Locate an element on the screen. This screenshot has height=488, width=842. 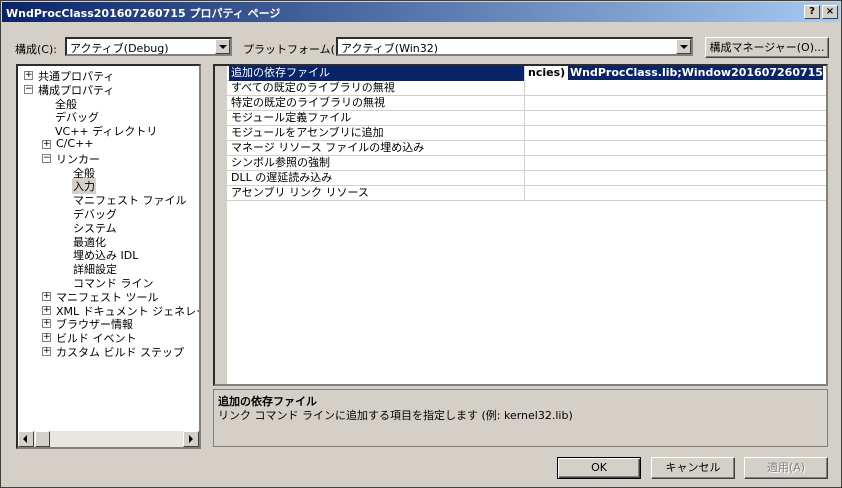
tree-item-label: カスタム ビルド ステップ is located at coordinates (120, 352).